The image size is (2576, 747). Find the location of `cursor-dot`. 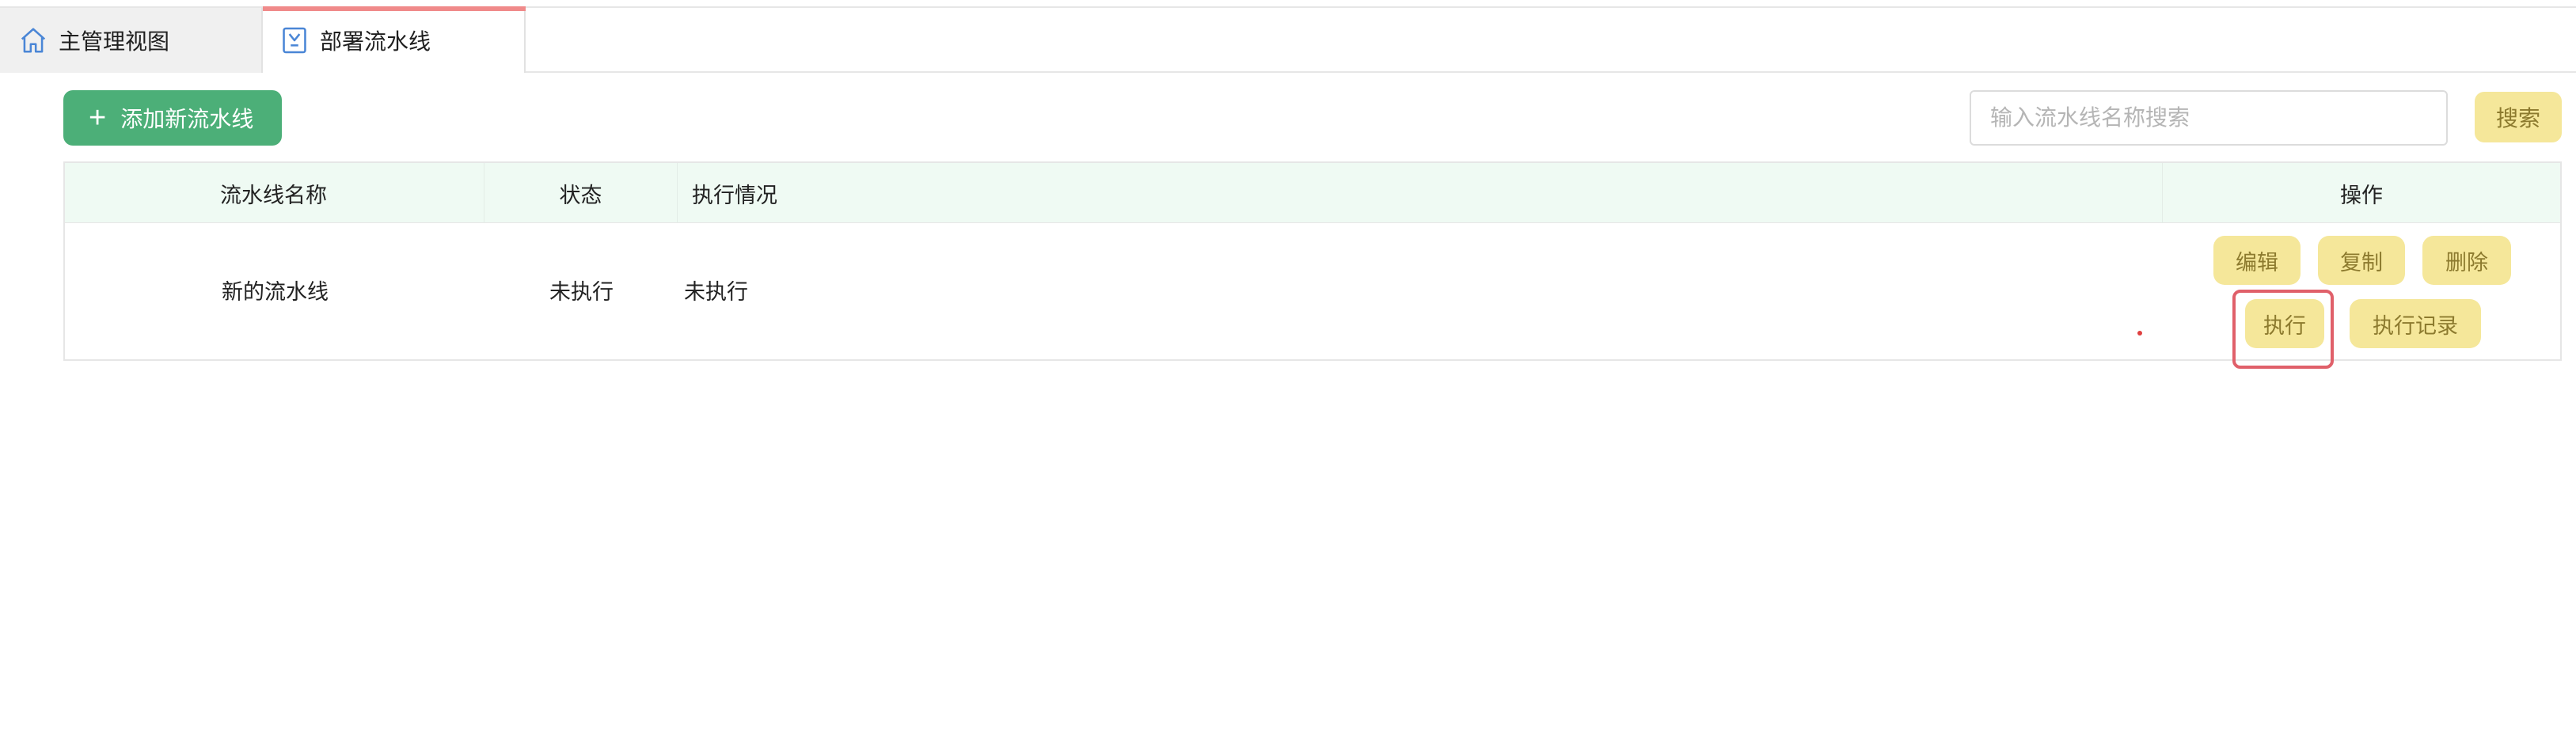

cursor-dot is located at coordinates (2139, 333).